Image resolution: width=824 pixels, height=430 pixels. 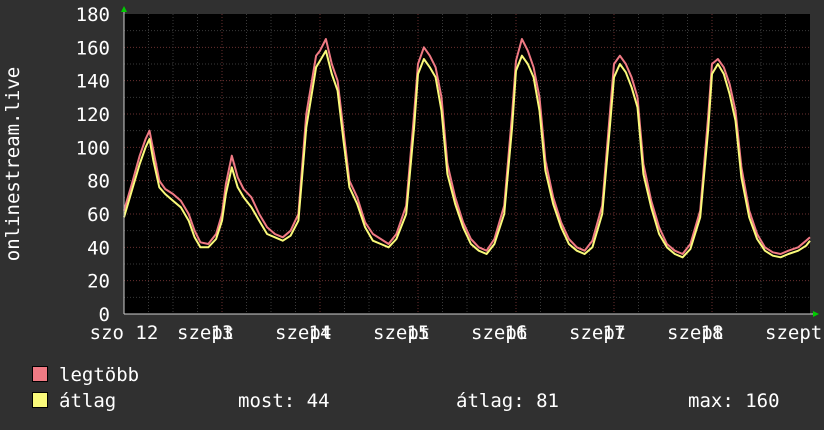 What do you see at coordinates (284, 401) in the screenshot?
I see `stat-now: most: 44` at bounding box center [284, 401].